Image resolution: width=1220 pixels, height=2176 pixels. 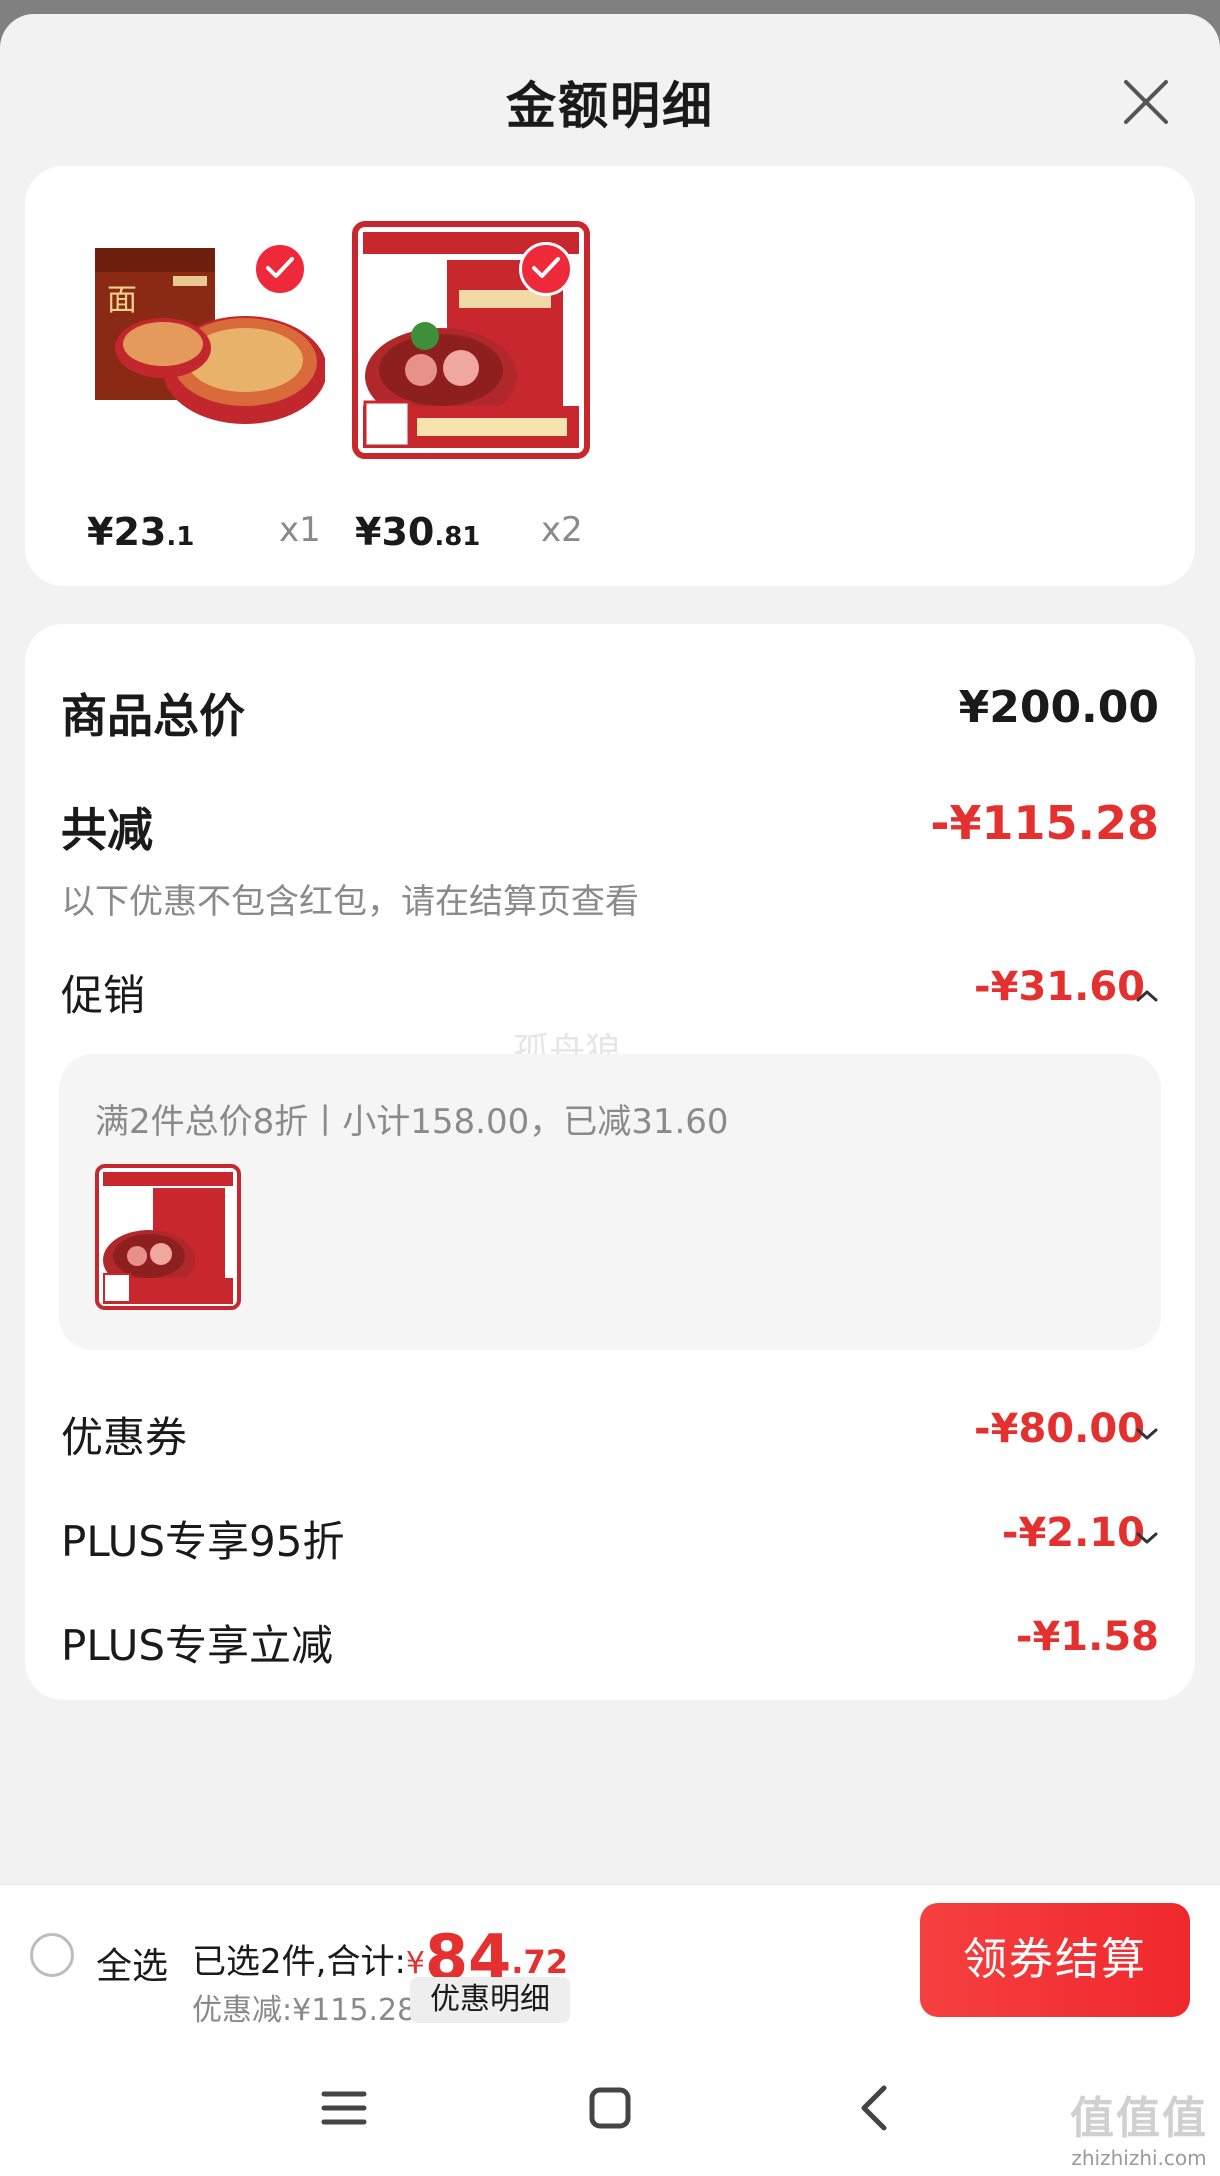 What do you see at coordinates (1139, 2158) in the screenshot?
I see `site-watermark-url: zhizhizhi.com` at bounding box center [1139, 2158].